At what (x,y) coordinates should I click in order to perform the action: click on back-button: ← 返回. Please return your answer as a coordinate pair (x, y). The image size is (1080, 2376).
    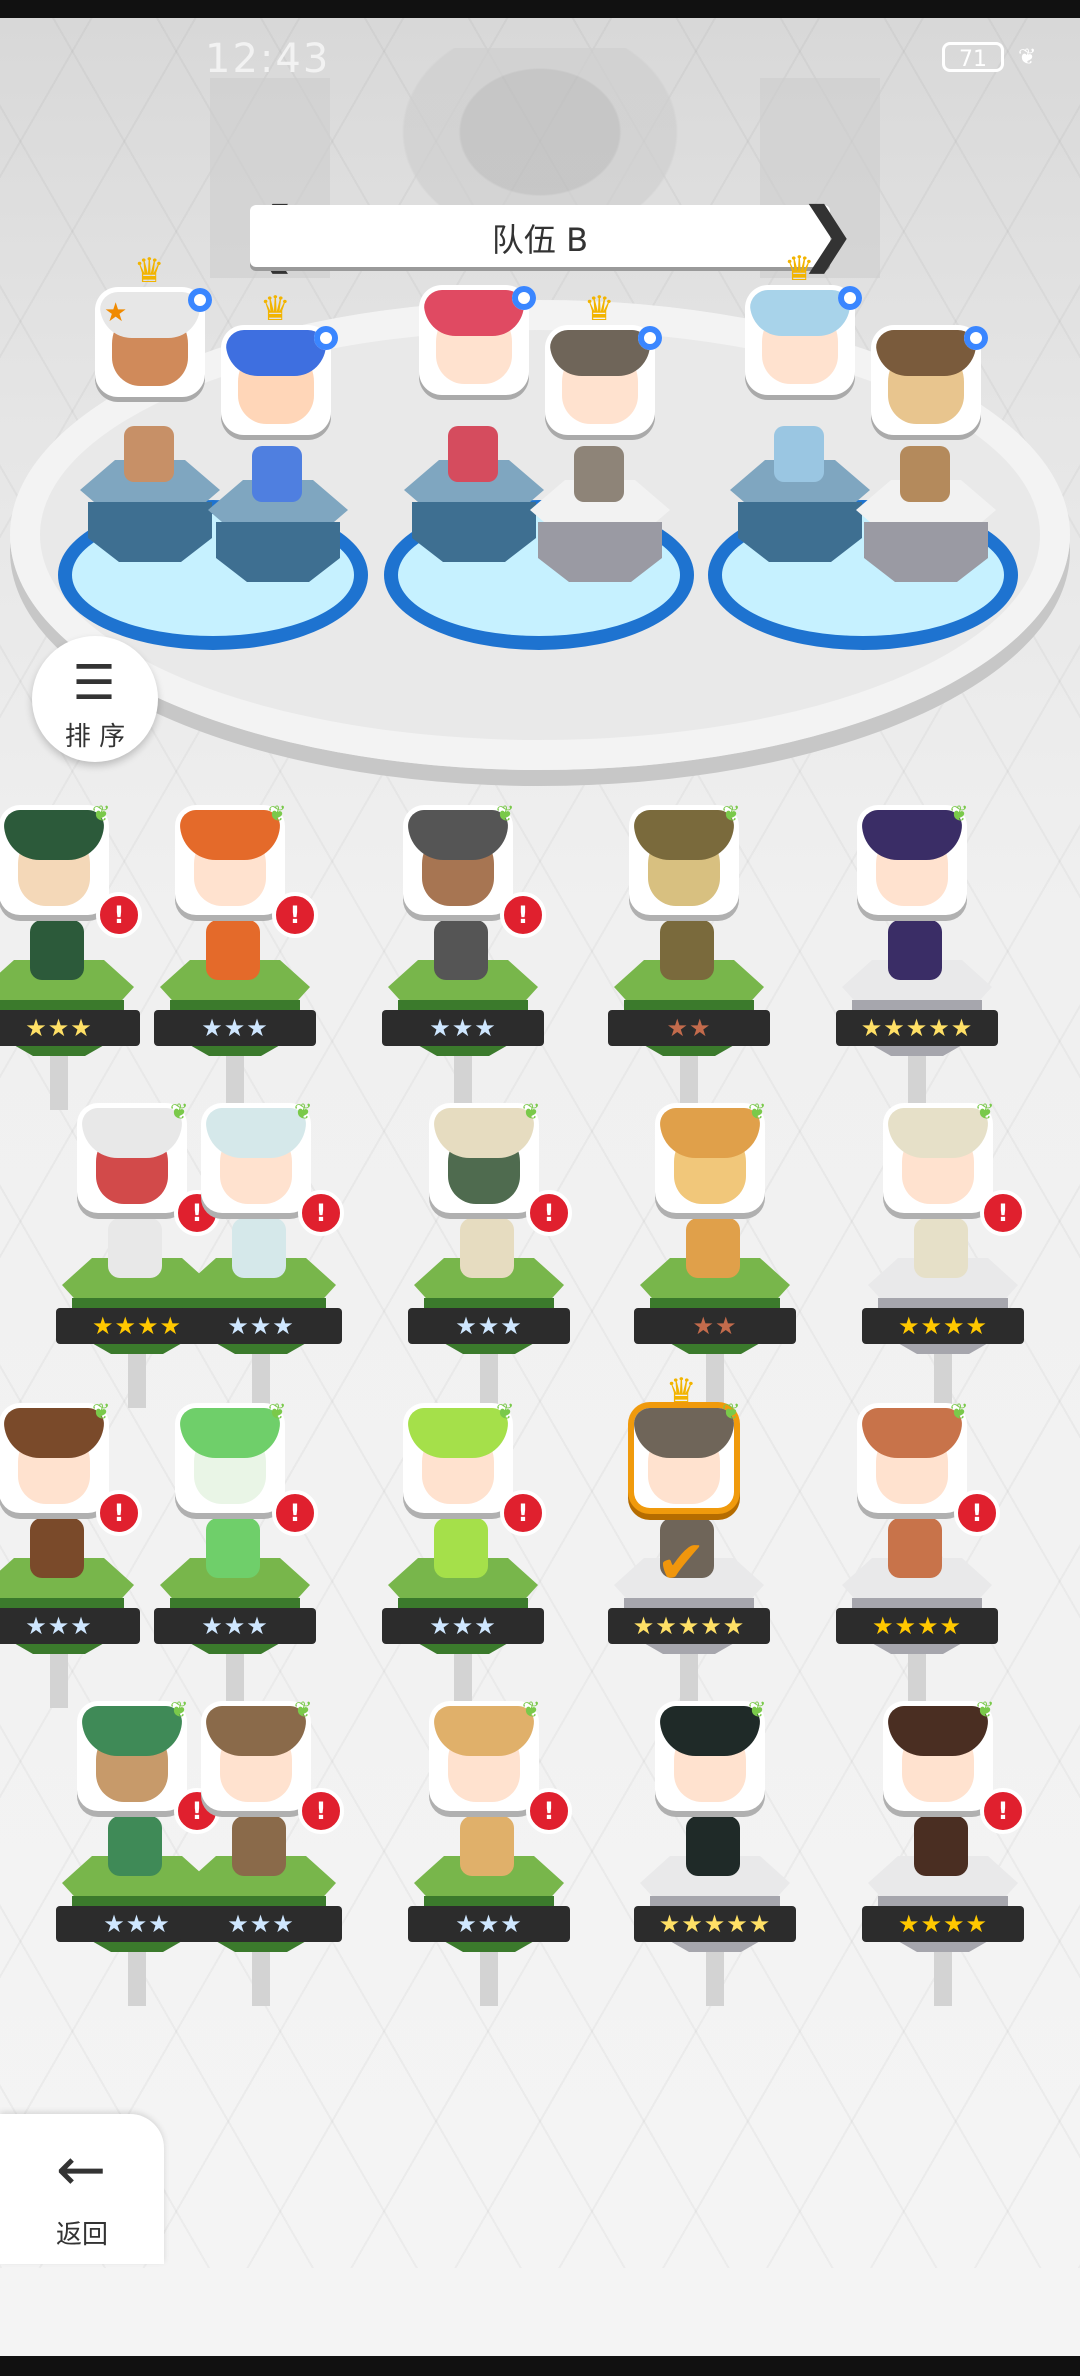
    Looking at the image, I should click on (82, 2189).